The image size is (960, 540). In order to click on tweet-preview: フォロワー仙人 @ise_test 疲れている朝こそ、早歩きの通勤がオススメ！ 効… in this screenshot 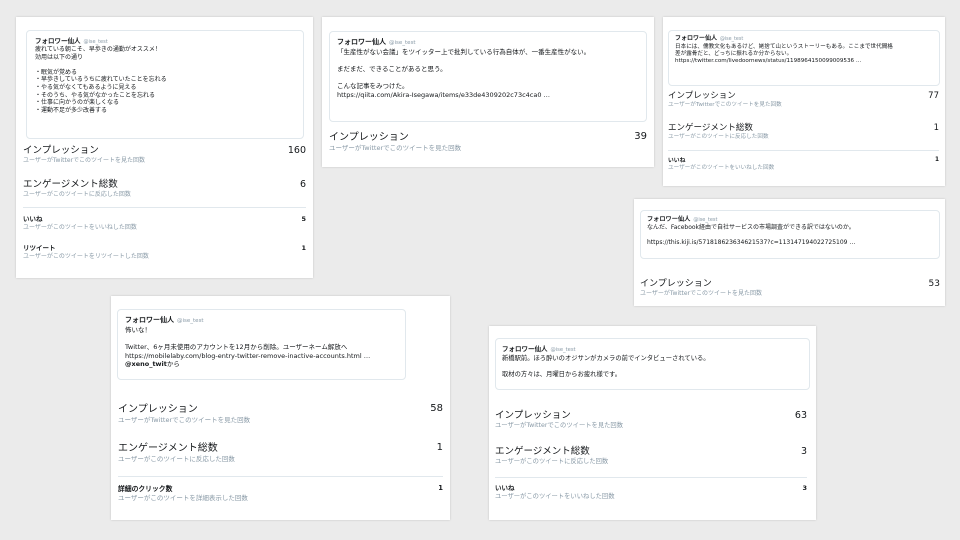, I will do `click(165, 84)`.